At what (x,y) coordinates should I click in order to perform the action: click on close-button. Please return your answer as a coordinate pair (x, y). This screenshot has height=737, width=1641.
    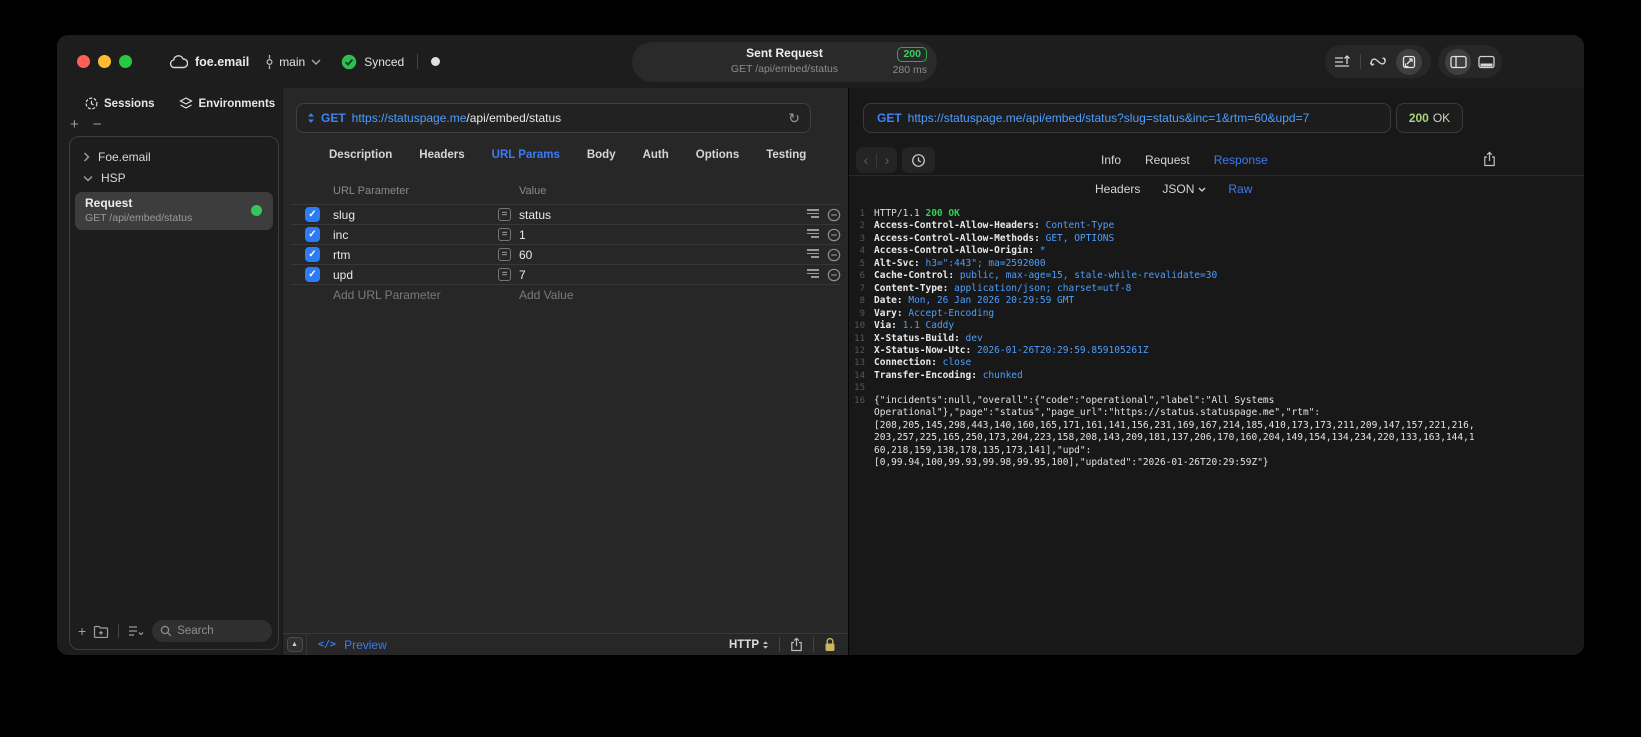
    Looking at the image, I should click on (83, 61).